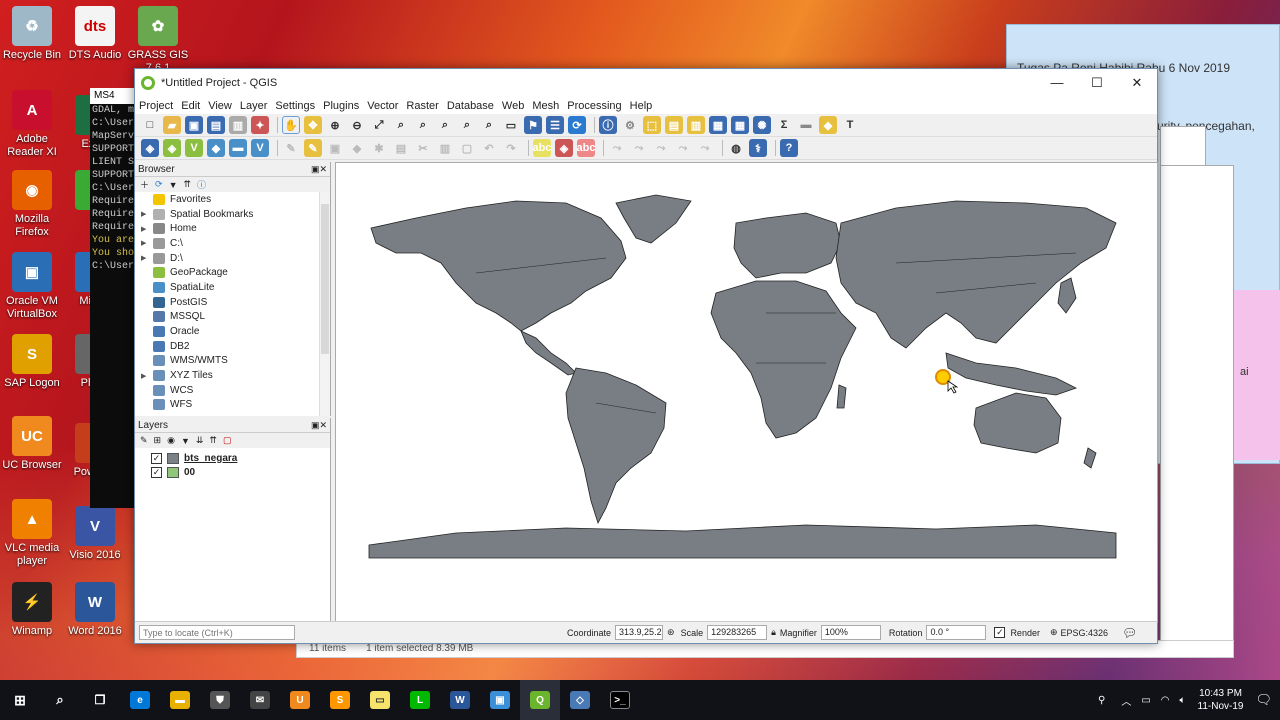  What do you see at coordinates (639, 148) in the screenshot?
I see `label-rotate-icon: ⤳` at bounding box center [639, 148].